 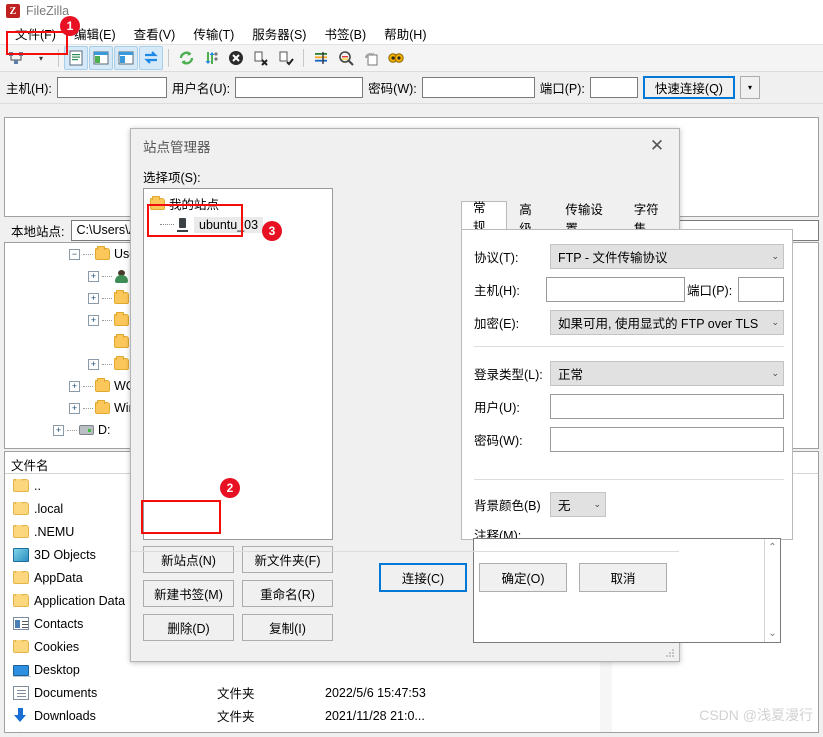 I want to click on delete-button: 删除(D), so click(x=188, y=627).